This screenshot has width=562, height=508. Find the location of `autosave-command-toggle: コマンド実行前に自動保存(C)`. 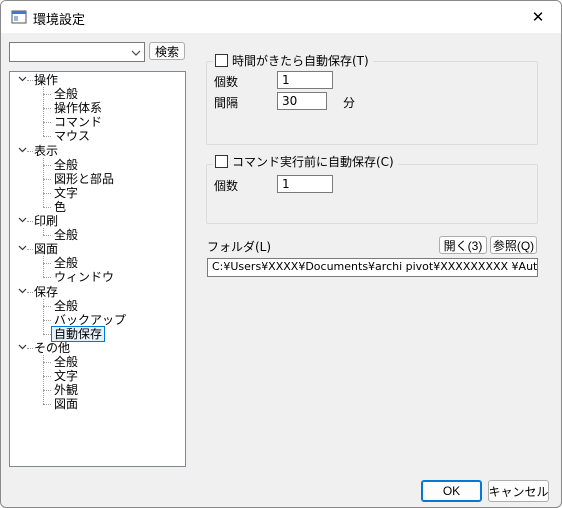

autosave-command-toggle: コマンド実行前に自動保存(C) is located at coordinates (305, 161).